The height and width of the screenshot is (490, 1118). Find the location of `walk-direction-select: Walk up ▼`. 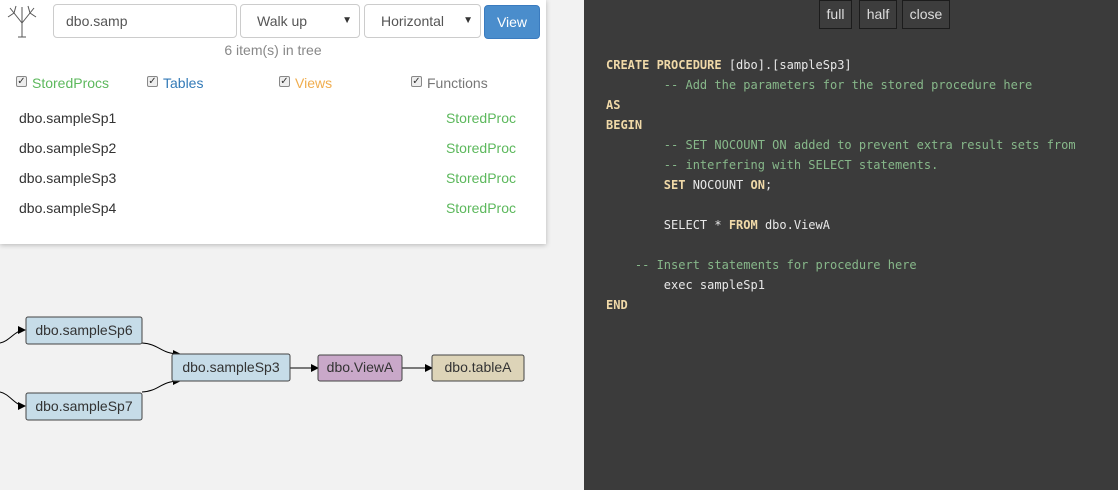

walk-direction-select: Walk up ▼ is located at coordinates (300, 21).